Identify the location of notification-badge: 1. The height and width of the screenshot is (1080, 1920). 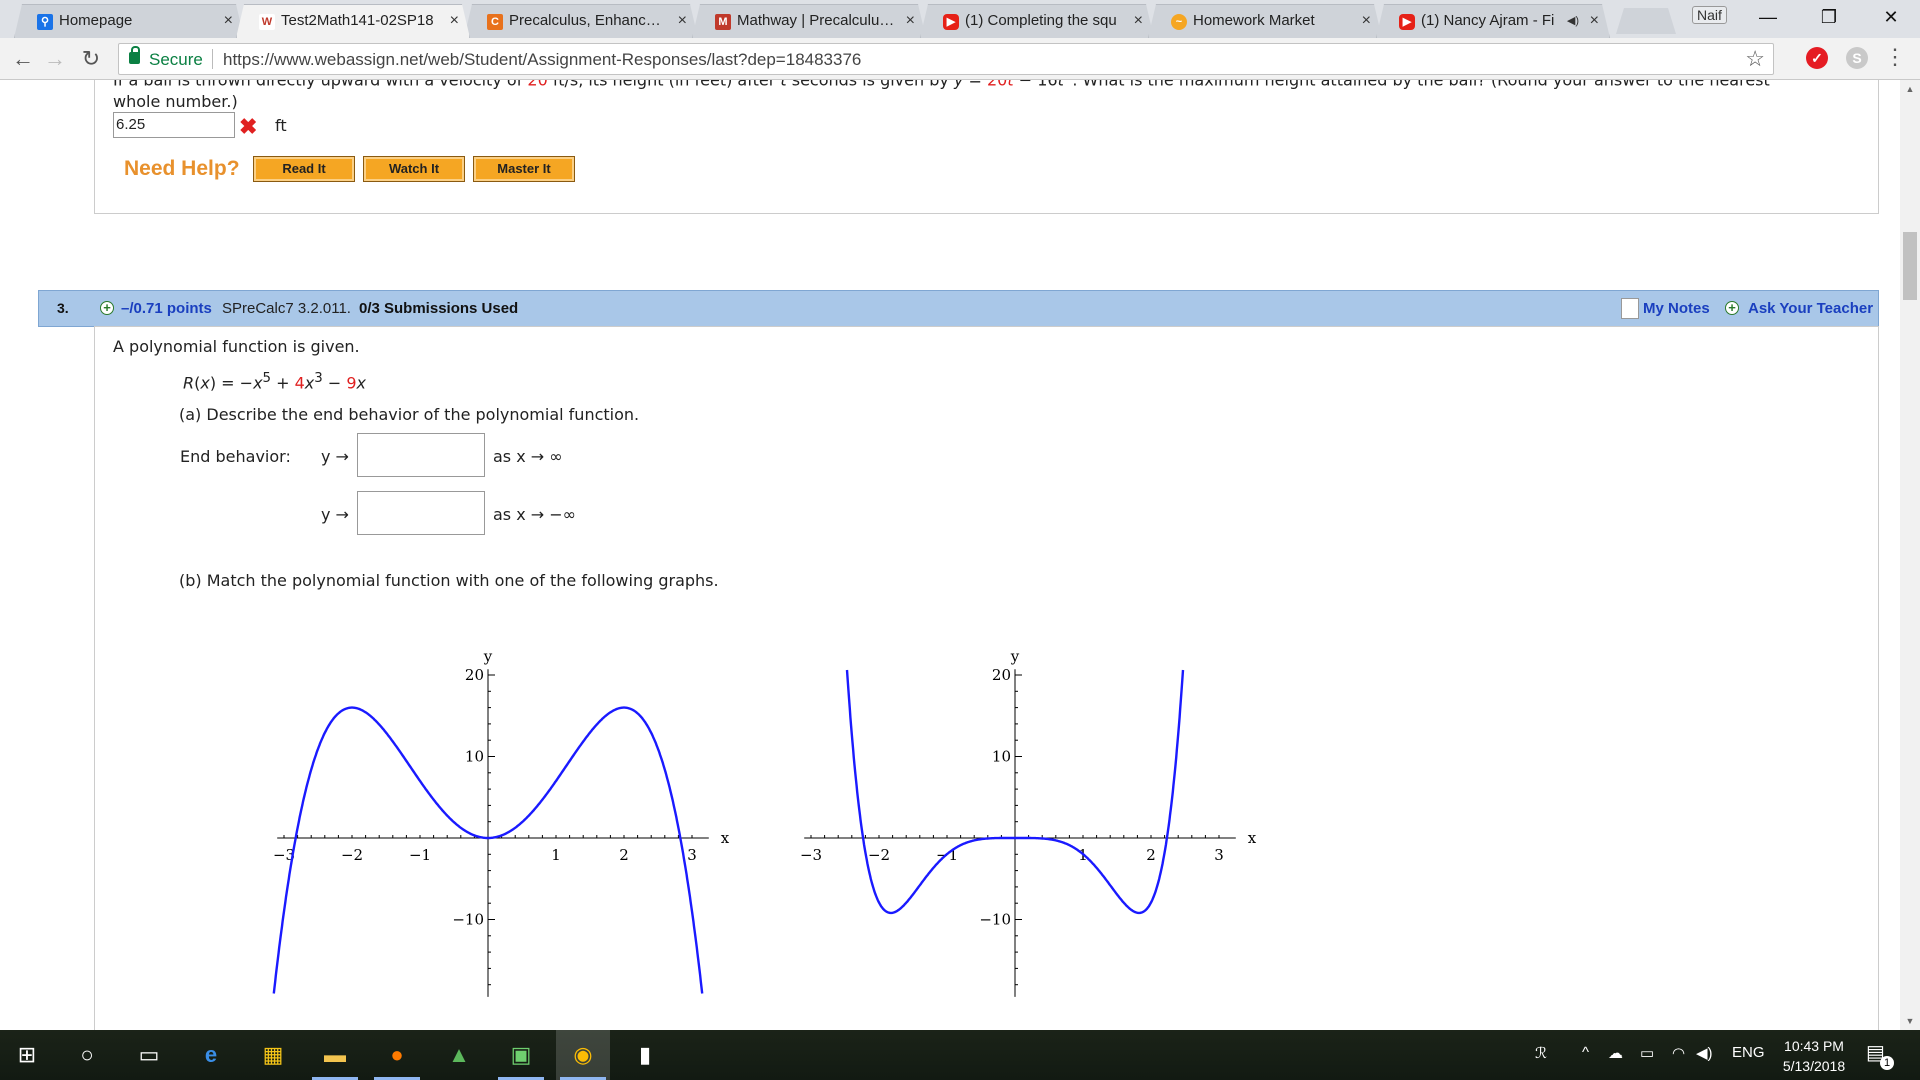
(1887, 1063).